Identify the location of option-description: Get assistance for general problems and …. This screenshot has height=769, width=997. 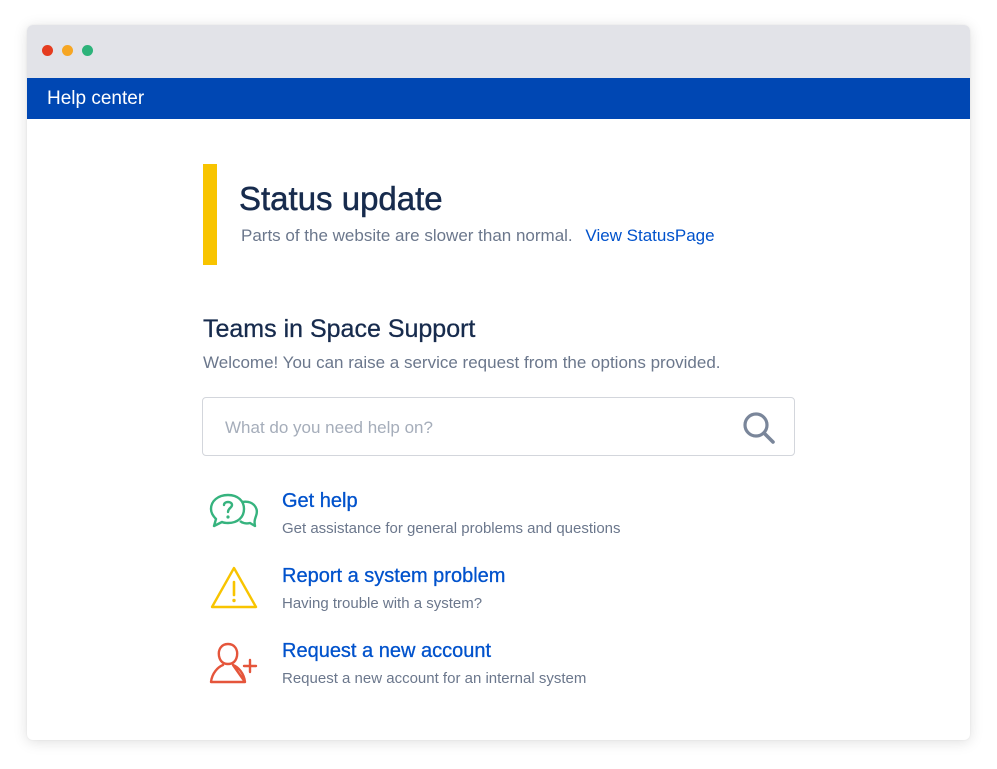
(451, 528).